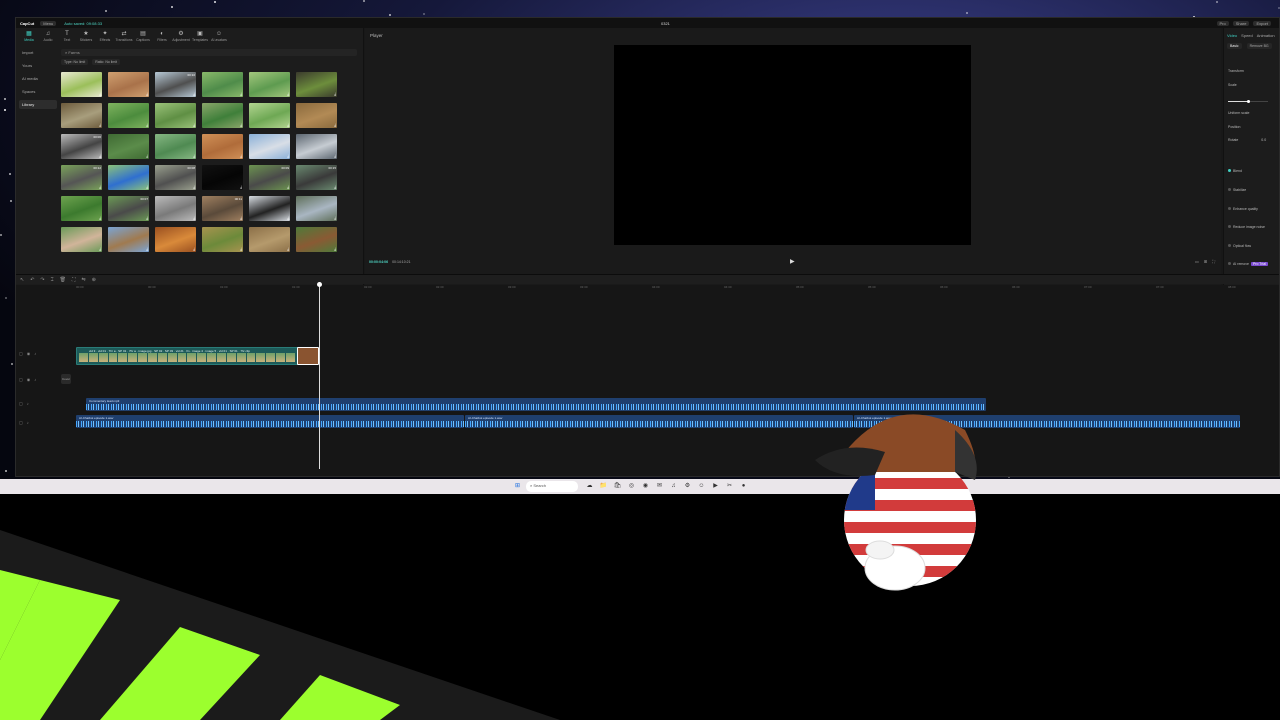  Describe the element at coordinates (21, 353) in the screenshot. I see `lock-icon: ▢` at that location.